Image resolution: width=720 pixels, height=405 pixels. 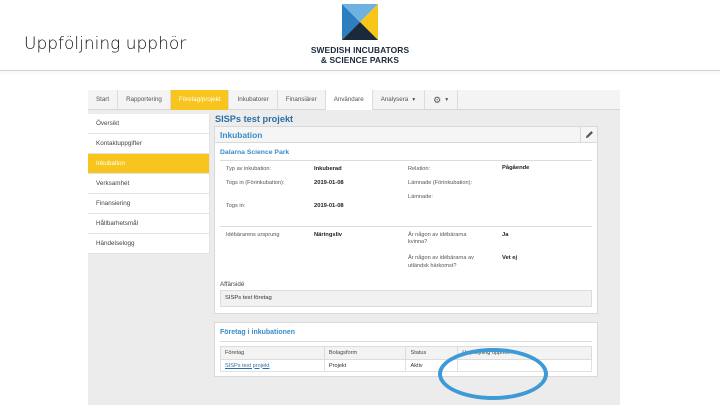 I want to click on field-label: kvinna?, so click(x=418, y=242).